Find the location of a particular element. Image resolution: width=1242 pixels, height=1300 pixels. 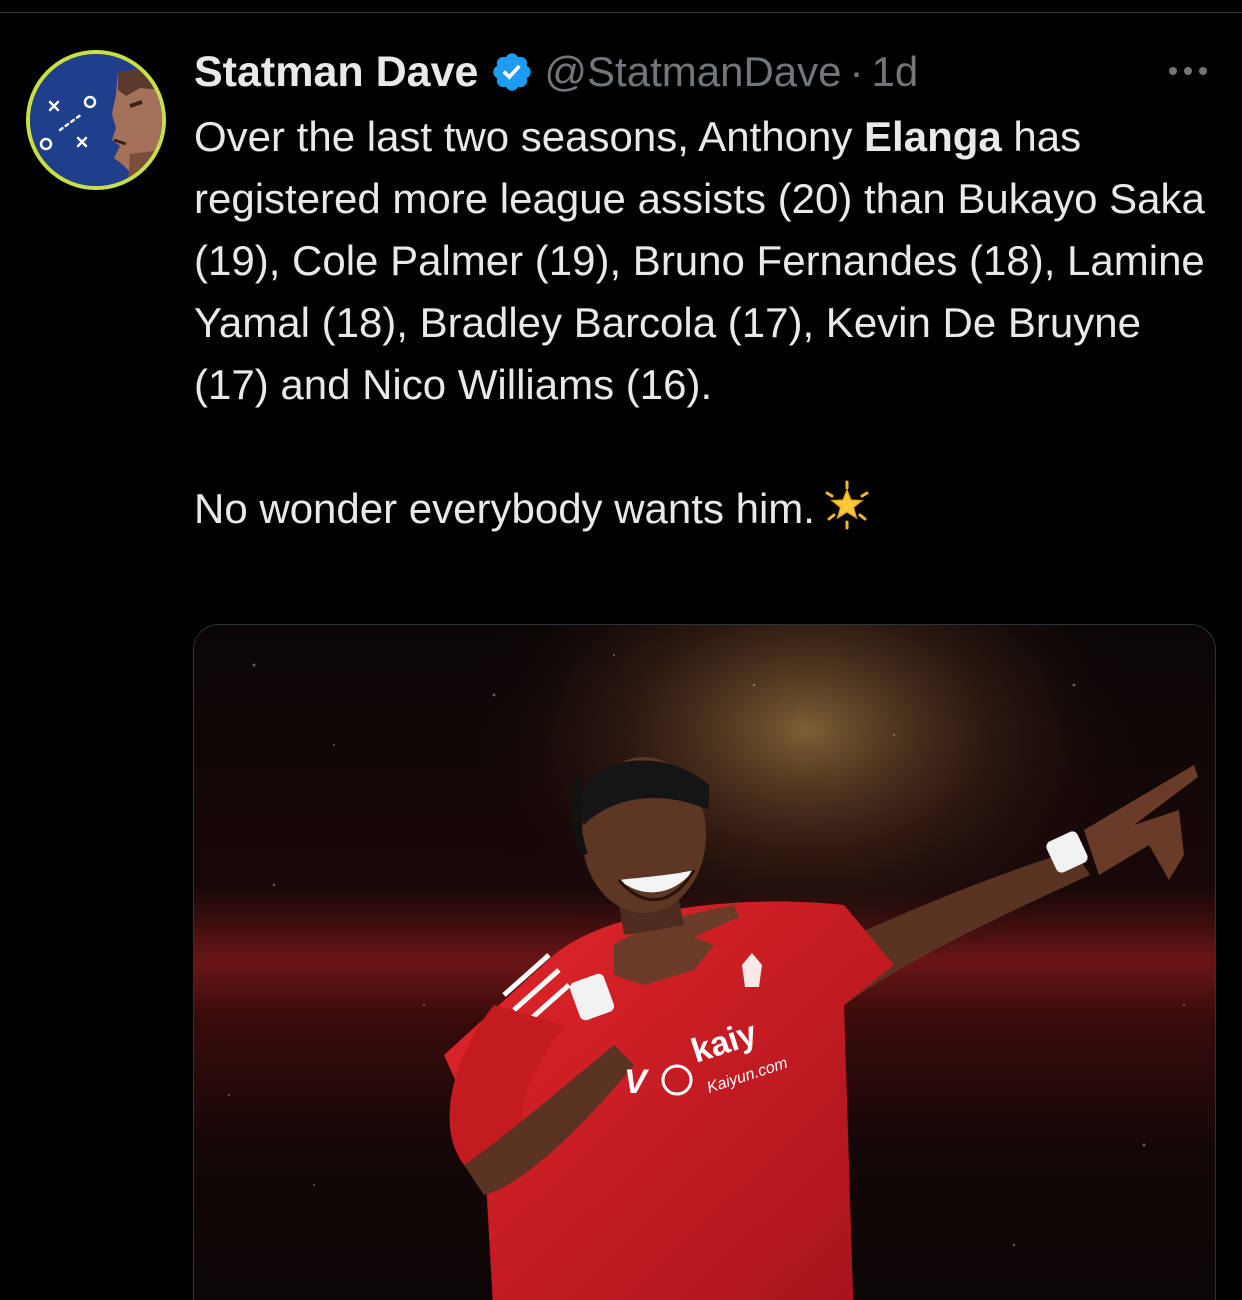

more-horizontal-icon is located at coordinates (1188, 71).